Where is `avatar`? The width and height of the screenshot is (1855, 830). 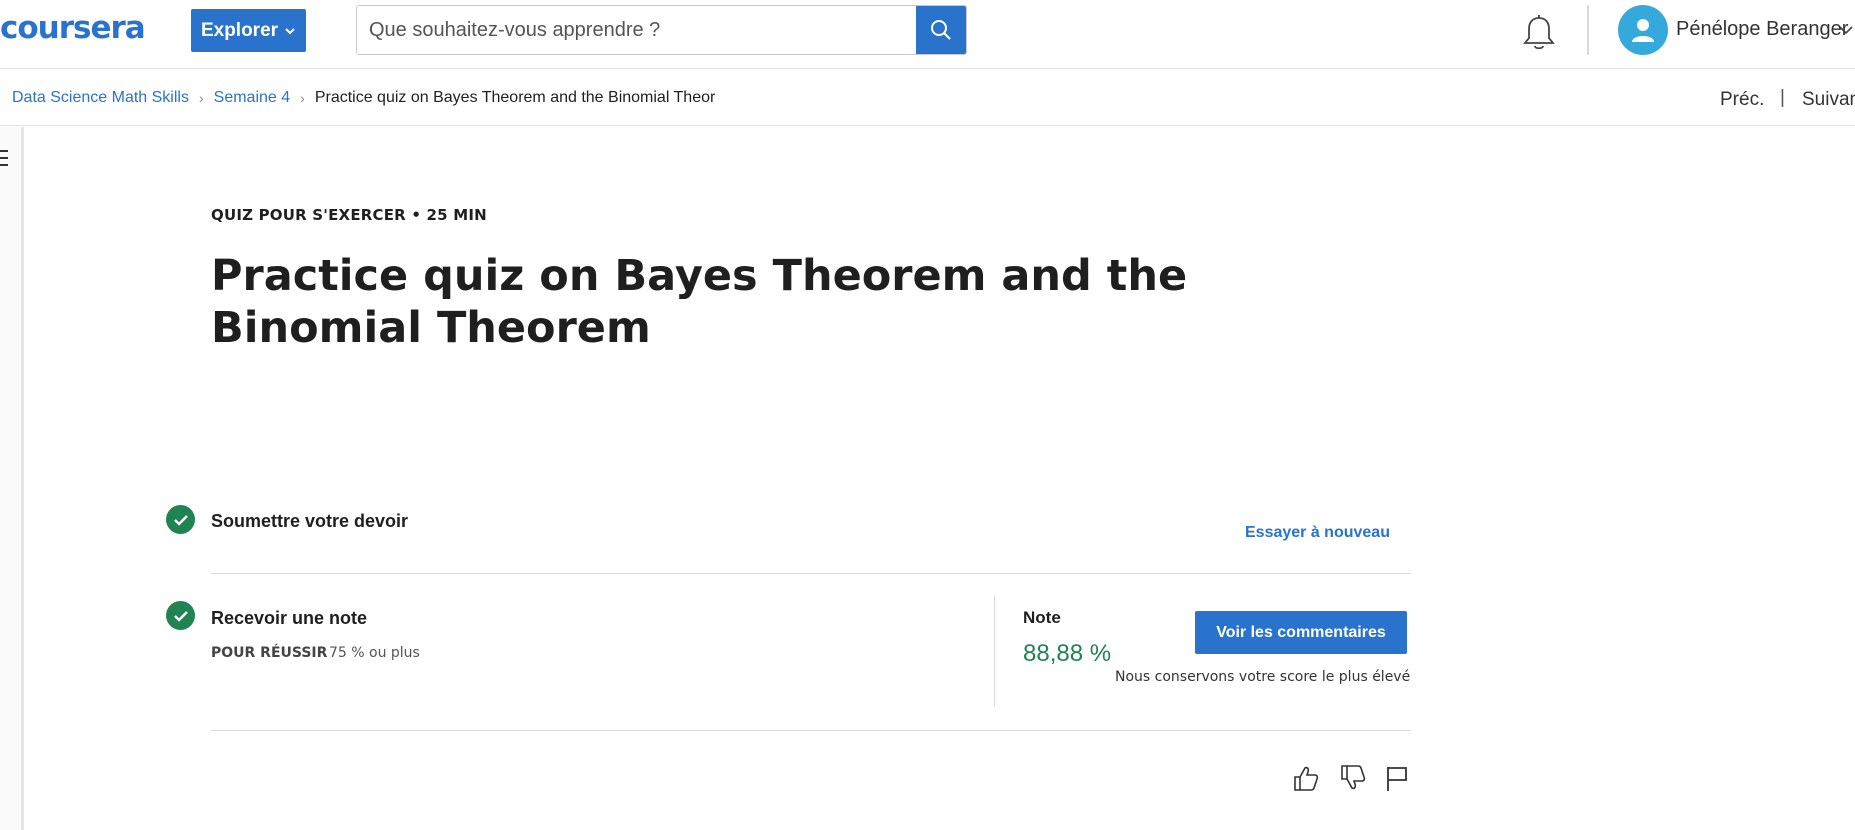 avatar is located at coordinates (1643, 30).